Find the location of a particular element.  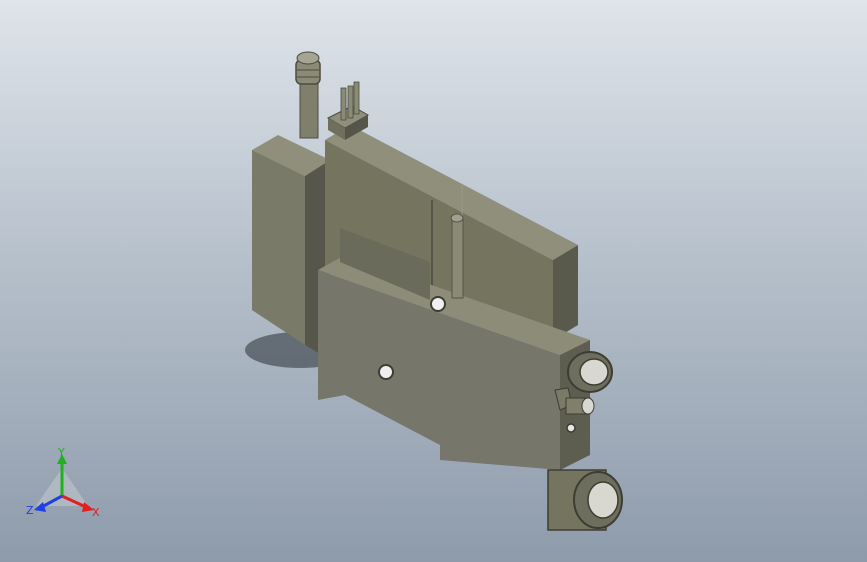

view-orientation-triad: Y X Z is located at coordinates (66, 485).